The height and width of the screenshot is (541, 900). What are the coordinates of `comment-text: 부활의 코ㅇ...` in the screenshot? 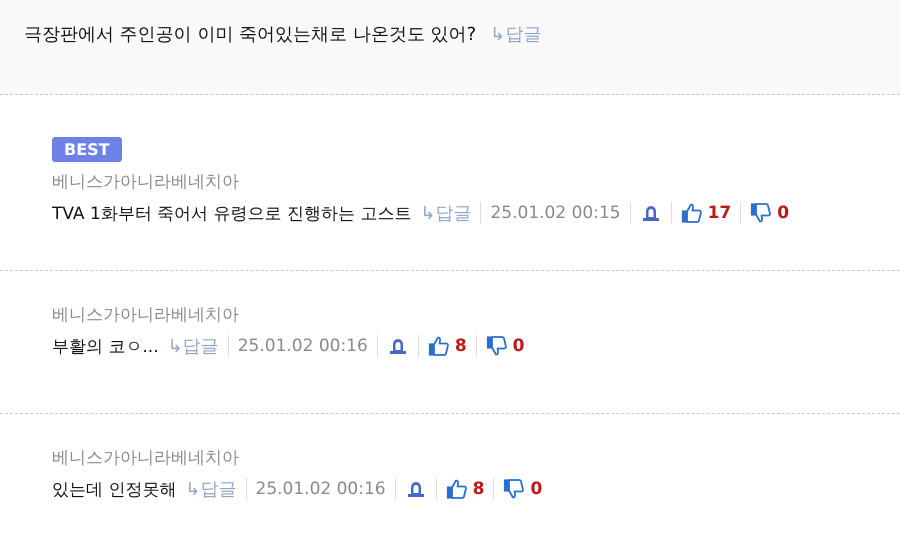 It's located at (105, 347).